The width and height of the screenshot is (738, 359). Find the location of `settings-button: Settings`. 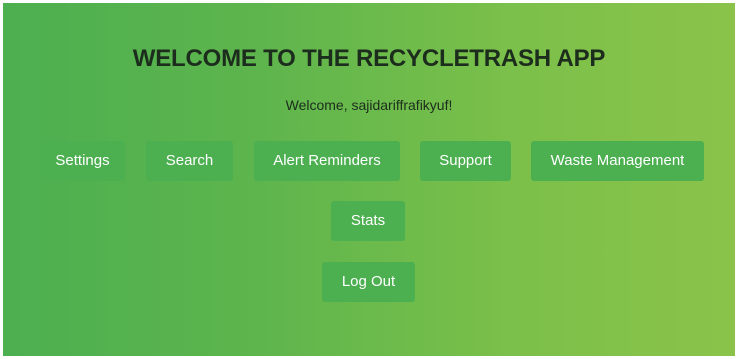

settings-button: Settings is located at coordinates (82, 161).